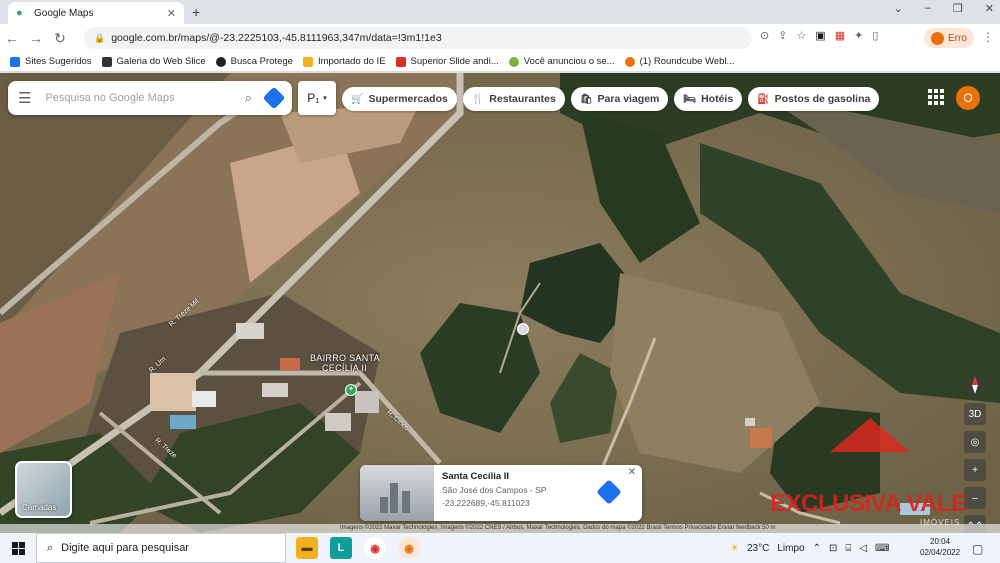  I want to click on sidebar-icon: ▯, so click(875, 35).